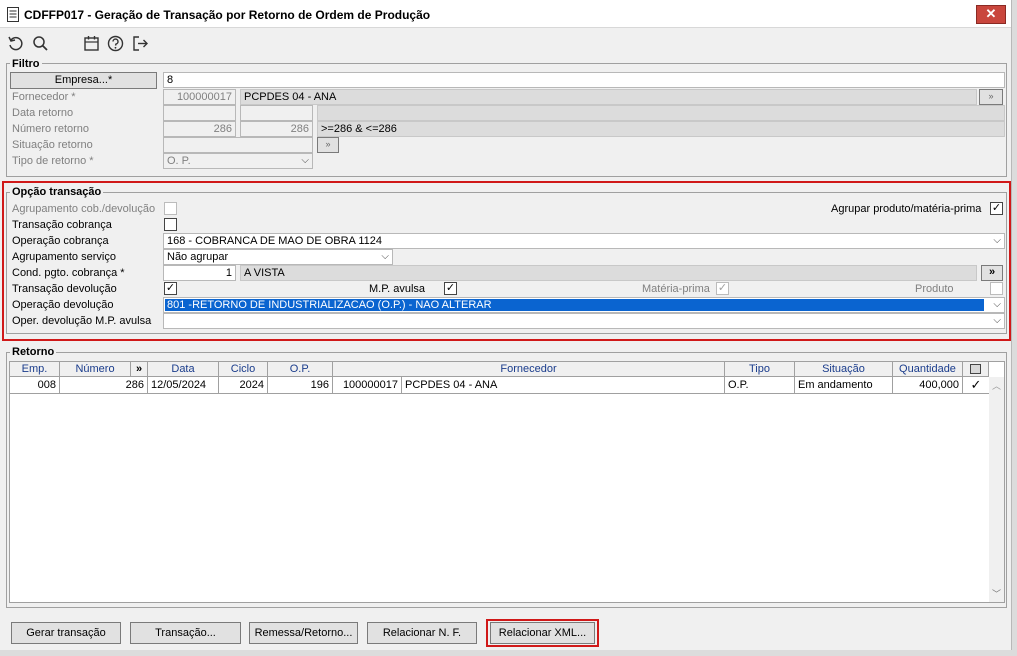 The width and height of the screenshot is (1017, 656). I want to click on scroll-down-icon: ﹀, so click(996, 593).